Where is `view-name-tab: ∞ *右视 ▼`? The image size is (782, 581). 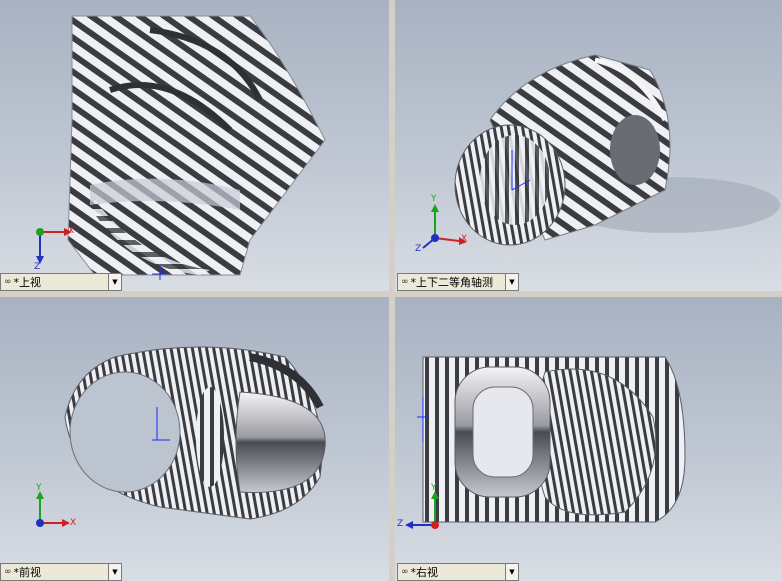
view-name-tab: ∞ *右视 ▼ is located at coordinates (458, 572).